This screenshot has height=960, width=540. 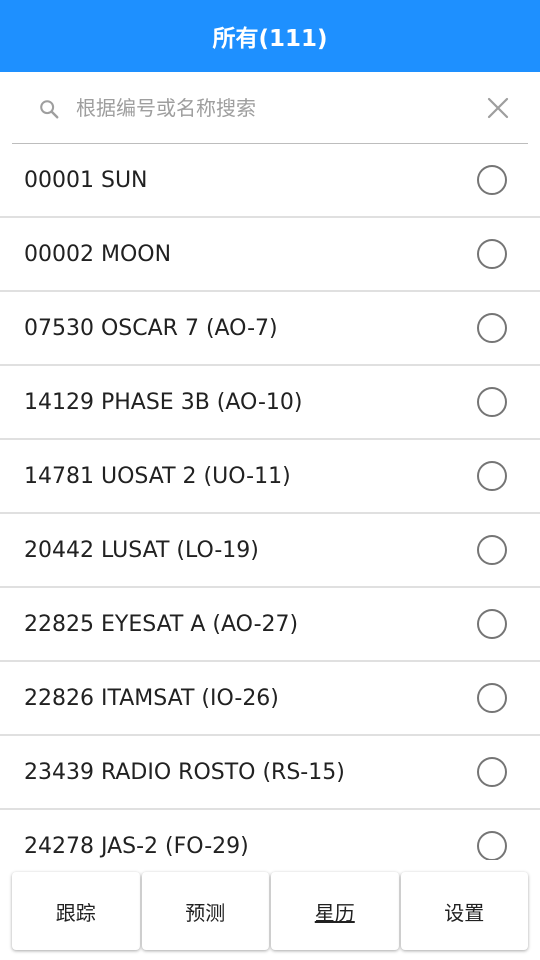 I want to click on nav-ephemeris-button: 星历, so click(x=335, y=911).